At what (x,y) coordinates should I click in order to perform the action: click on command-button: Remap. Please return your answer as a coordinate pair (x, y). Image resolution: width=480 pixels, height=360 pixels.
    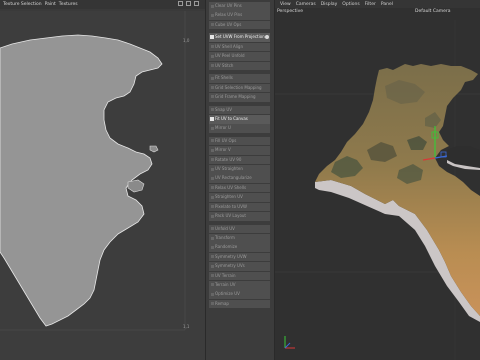
    Looking at the image, I should click on (239, 304).